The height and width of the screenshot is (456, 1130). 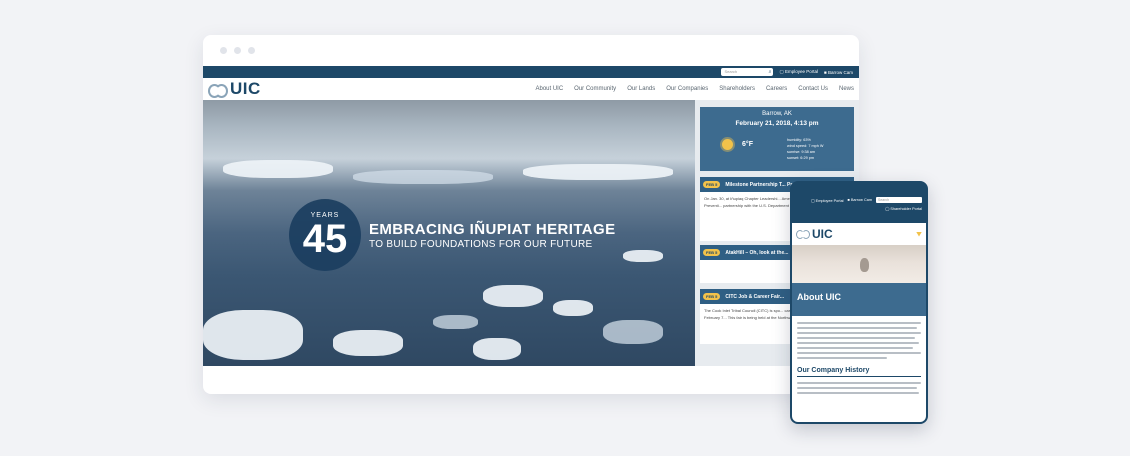 What do you see at coordinates (859, 234) in the screenshot?
I see `mobile-header: UIC` at bounding box center [859, 234].